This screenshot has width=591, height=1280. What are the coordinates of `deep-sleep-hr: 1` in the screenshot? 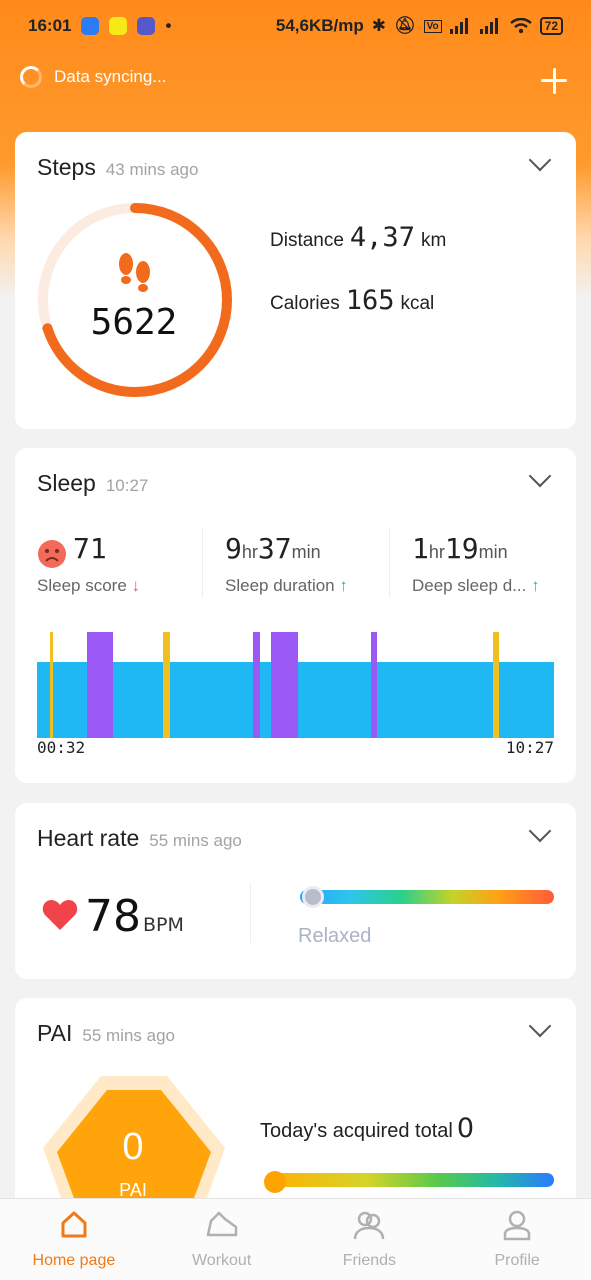 It's located at (420, 548).